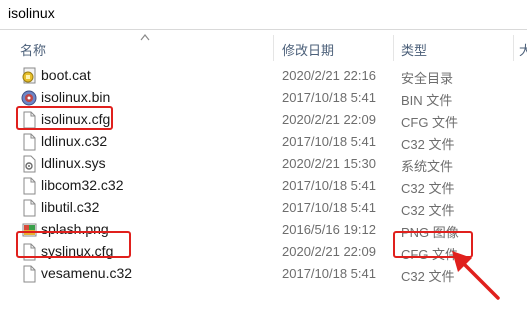  What do you see at coordinates (308, 49) in the screenshot?
I see `column-header-date: 修改日期` at bounding box center [308, 49].